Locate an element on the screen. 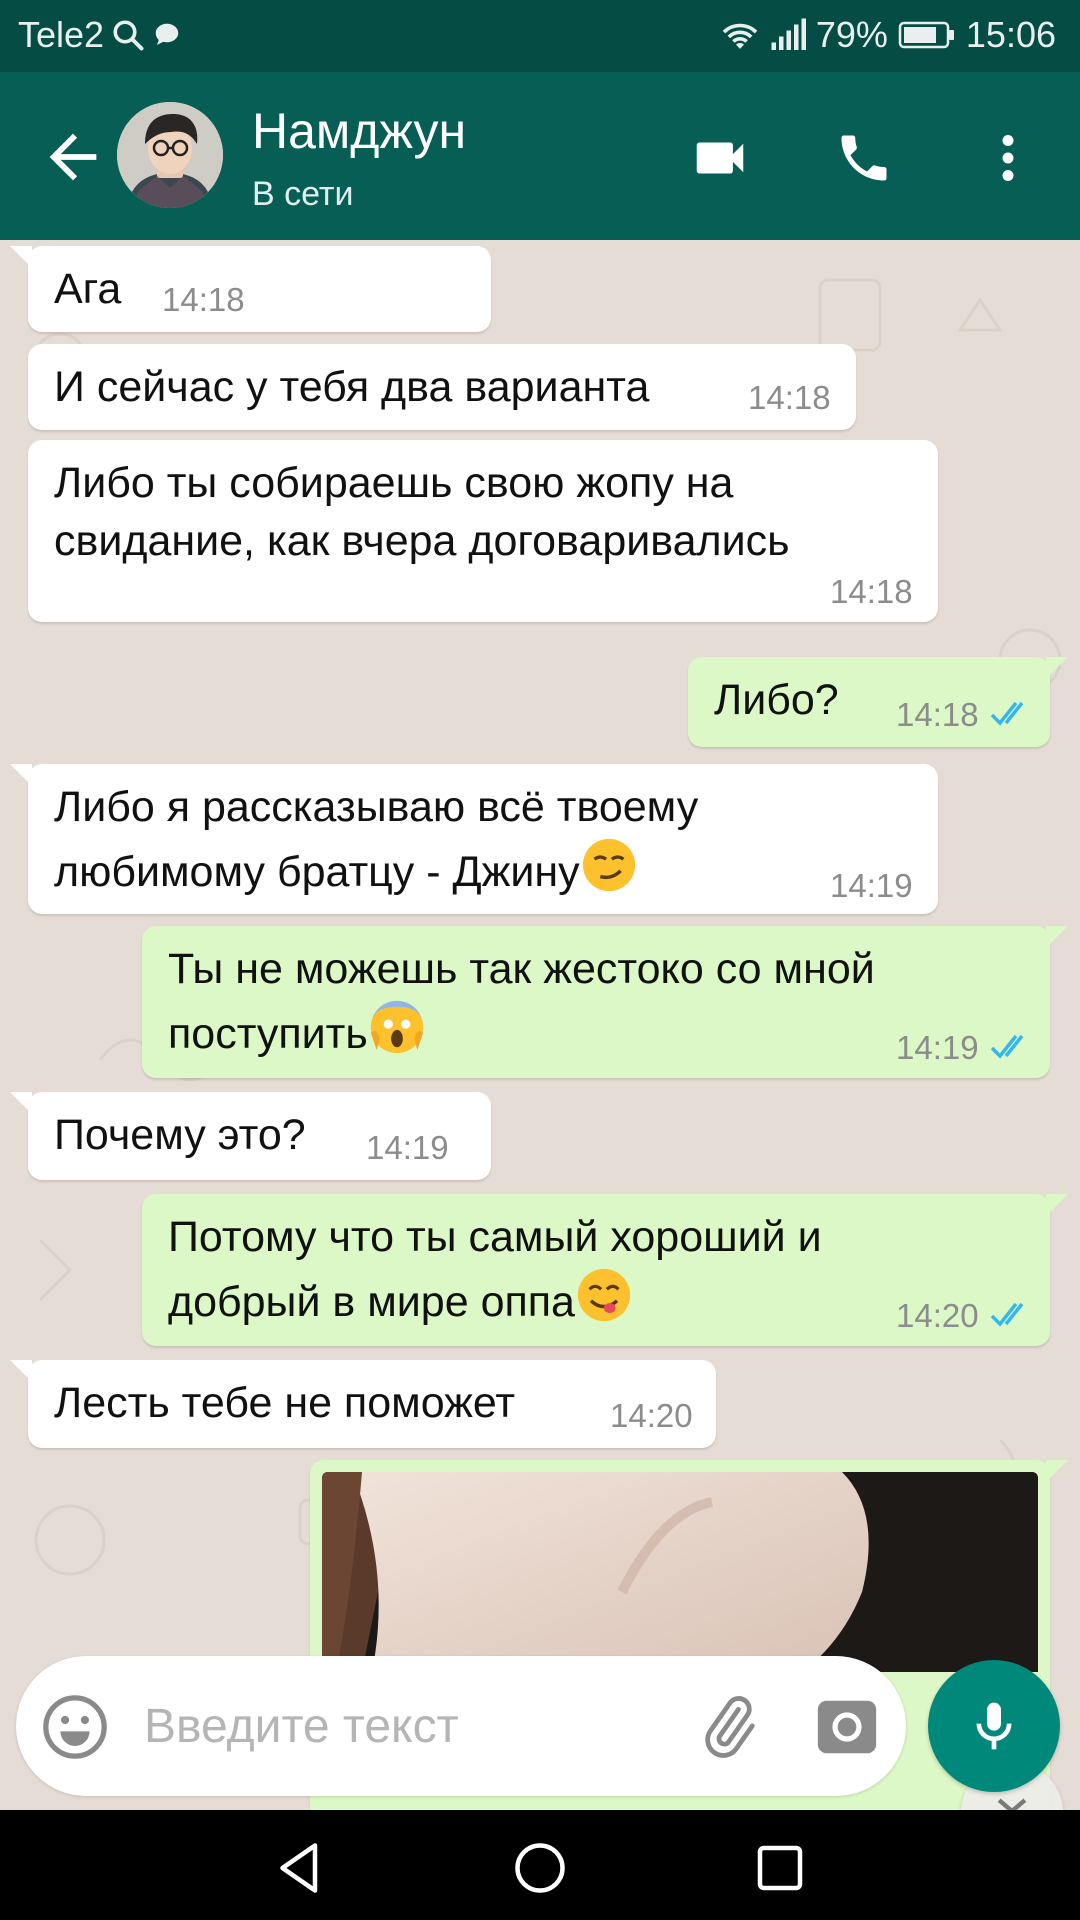 This screenshot has width=1080, height=1920. double-chevron-down-icon is located at coordinates (1012, 1804).